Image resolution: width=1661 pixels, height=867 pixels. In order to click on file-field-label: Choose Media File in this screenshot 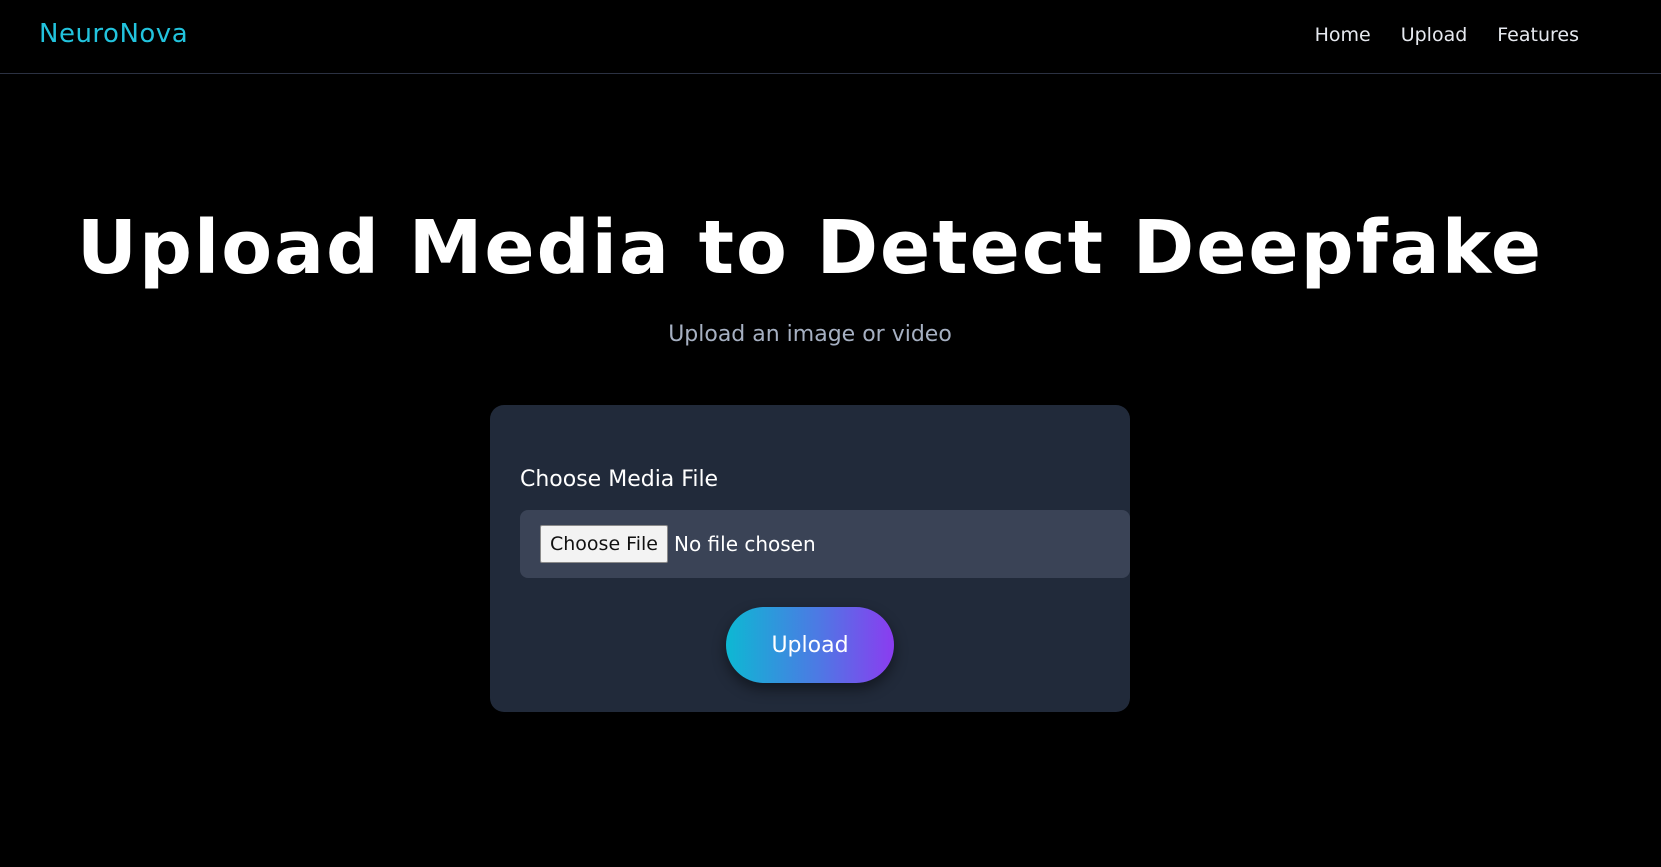, I will do `click(619, 479)`.